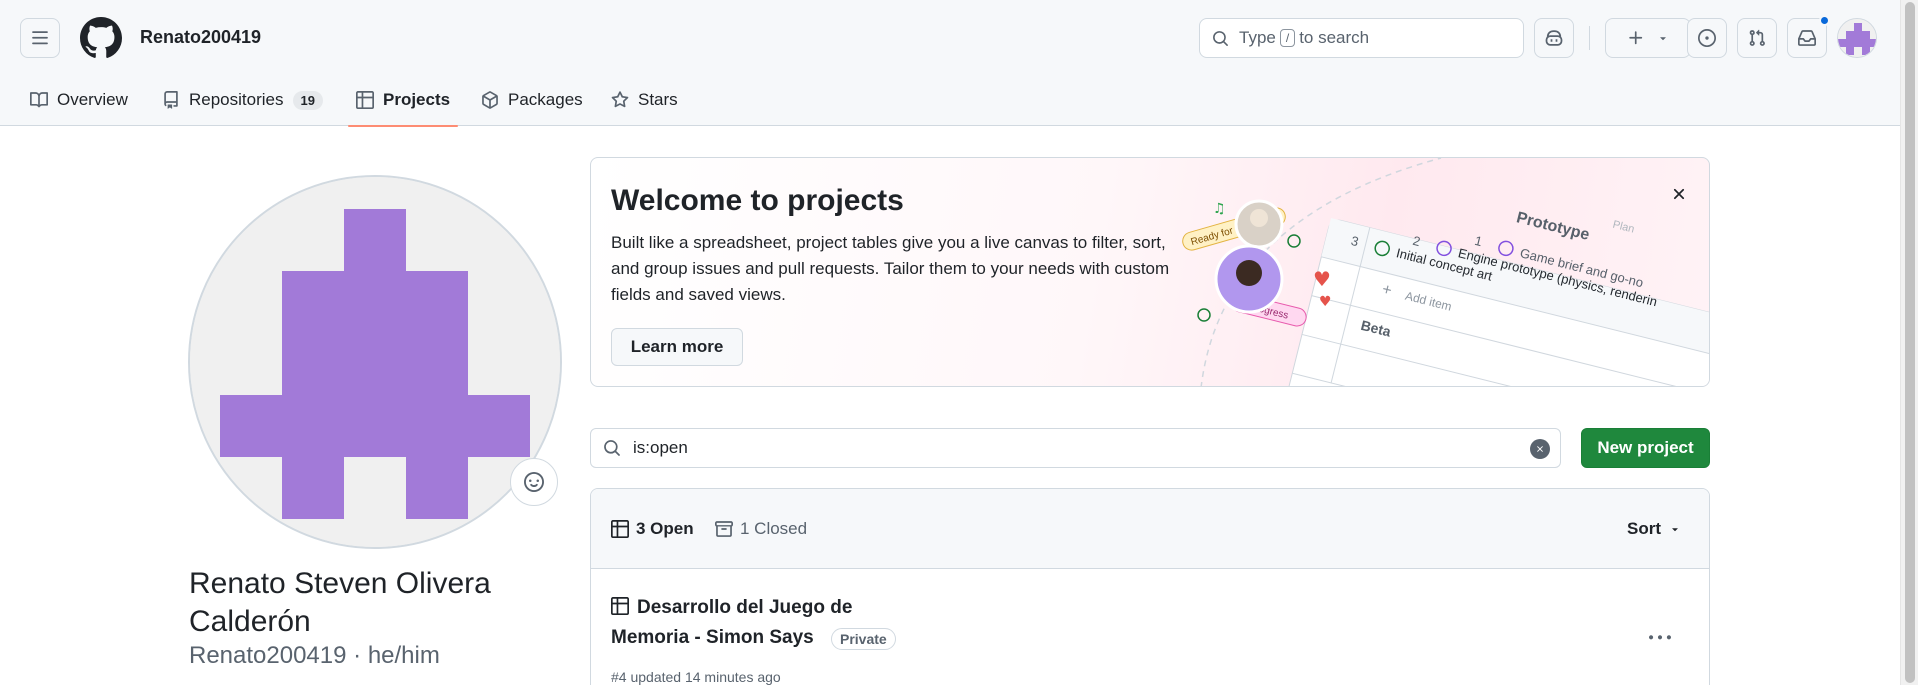 The height and width of the screenshot is (685, 1918). I want to click on search-shortcut-key: /, so click(1287, 38).